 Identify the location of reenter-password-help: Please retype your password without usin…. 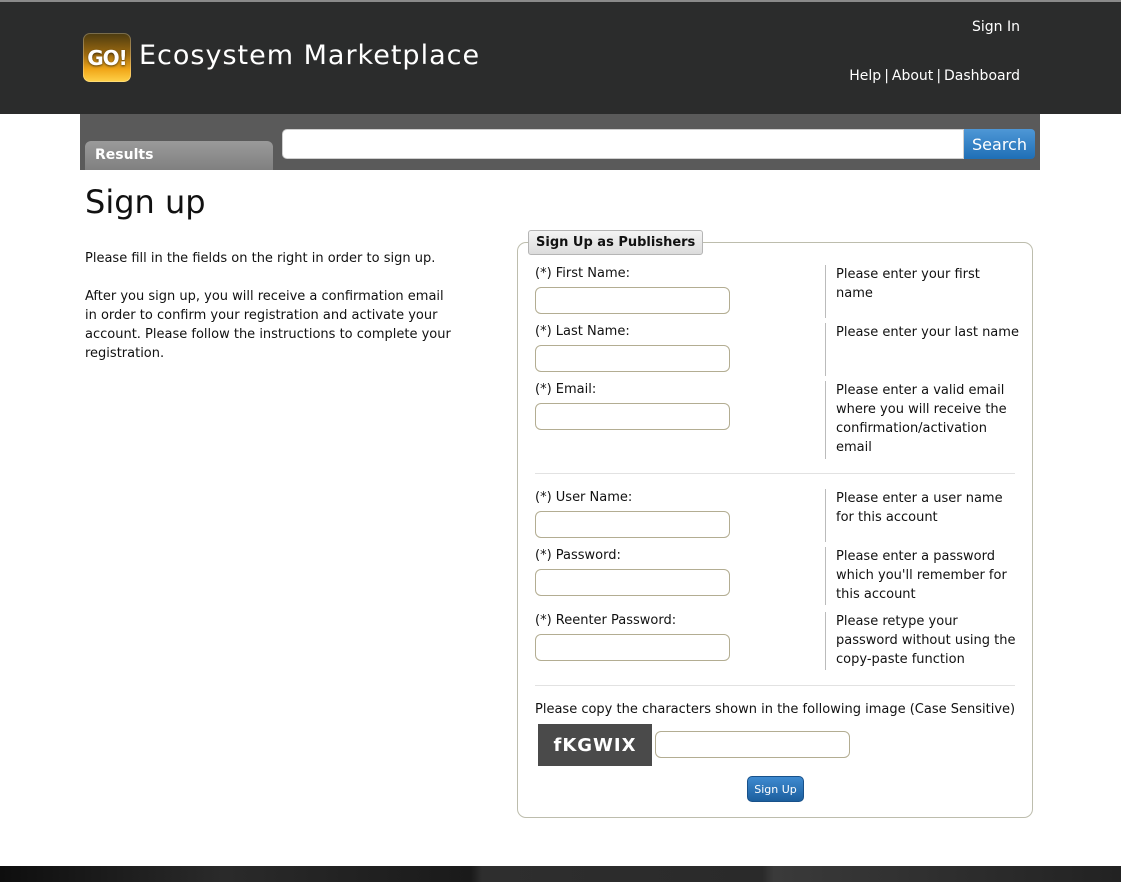
(922, 641).